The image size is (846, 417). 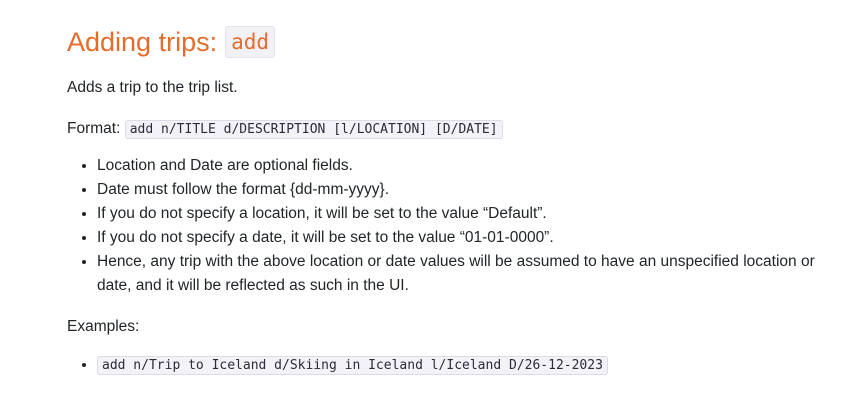 I want to click on heading-title: Adding trips:, so click(x=142, y=42).